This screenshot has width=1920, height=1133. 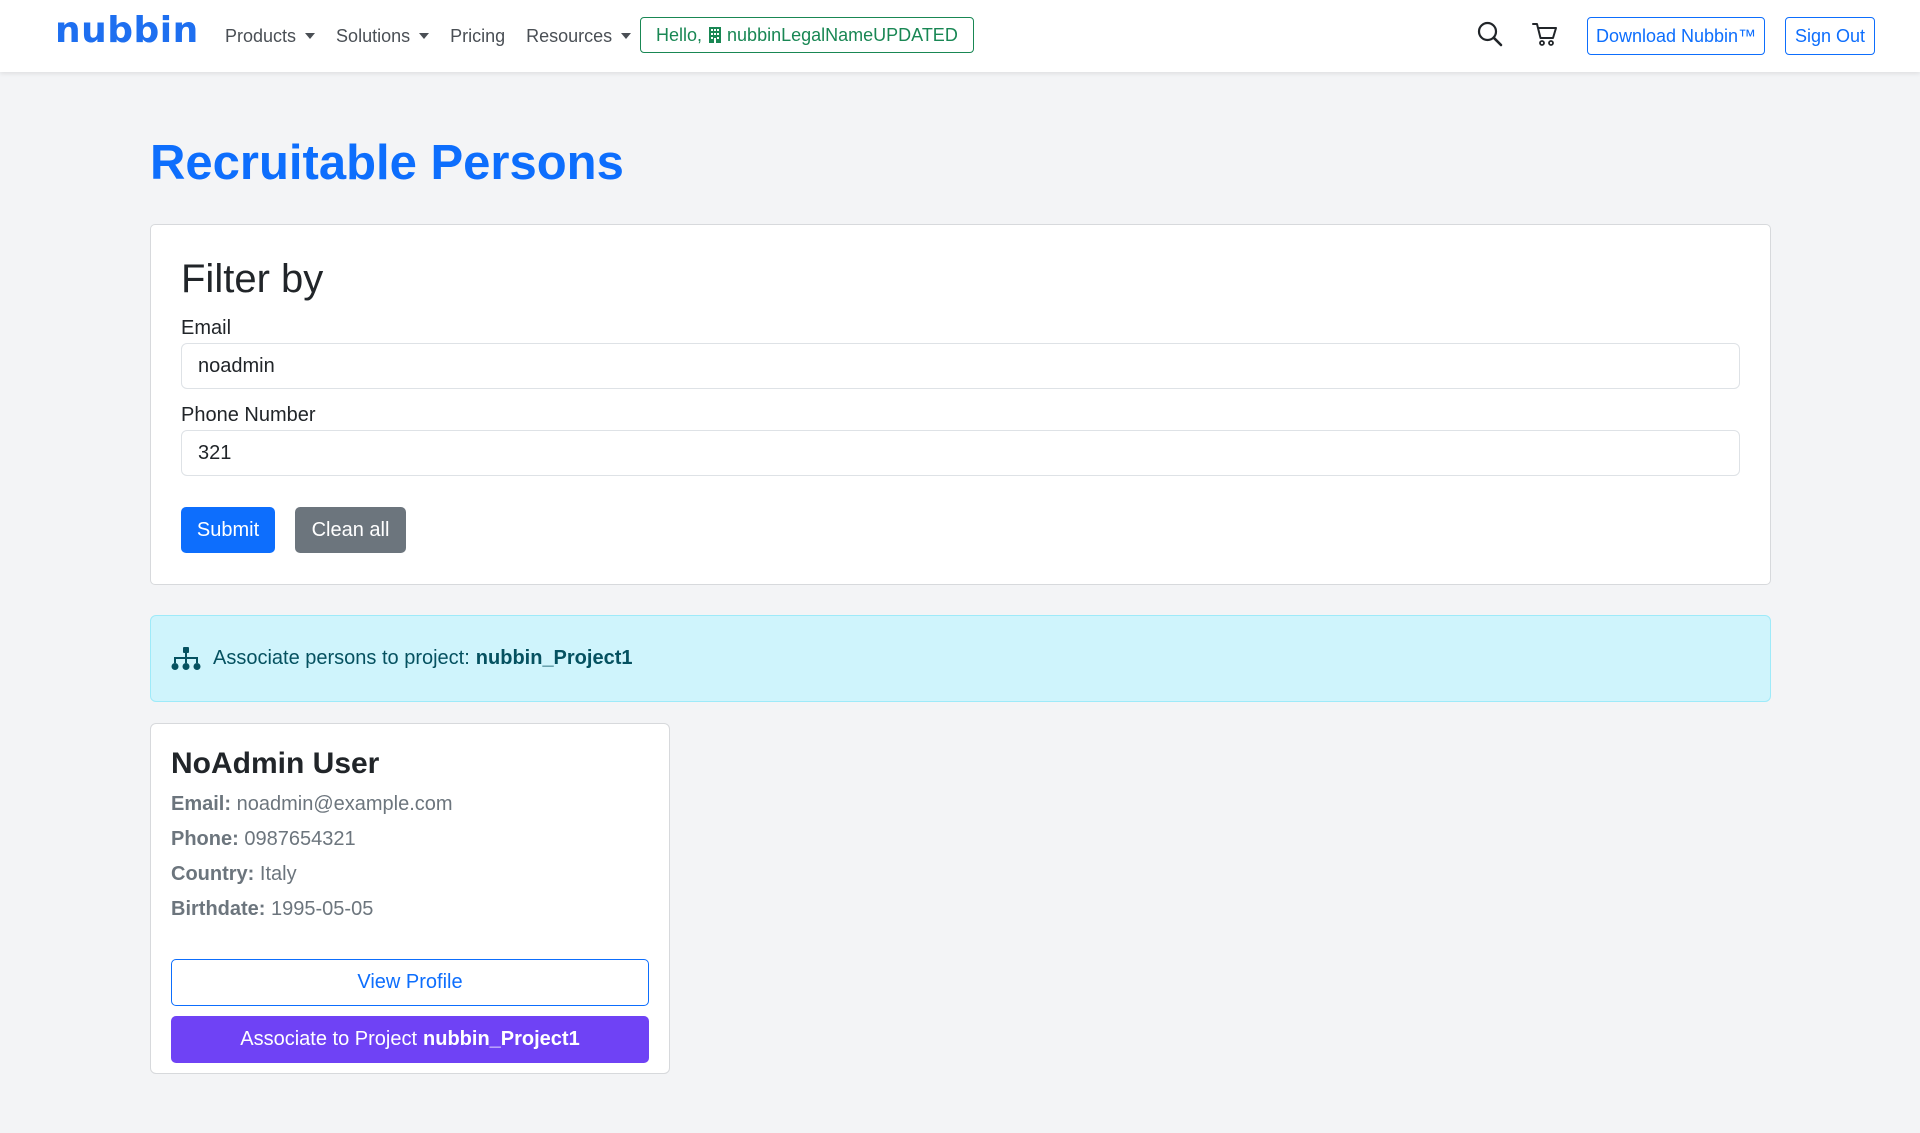 I want to click on associate-project-name: nubbin_Project1, so click(x=501, y=1039).